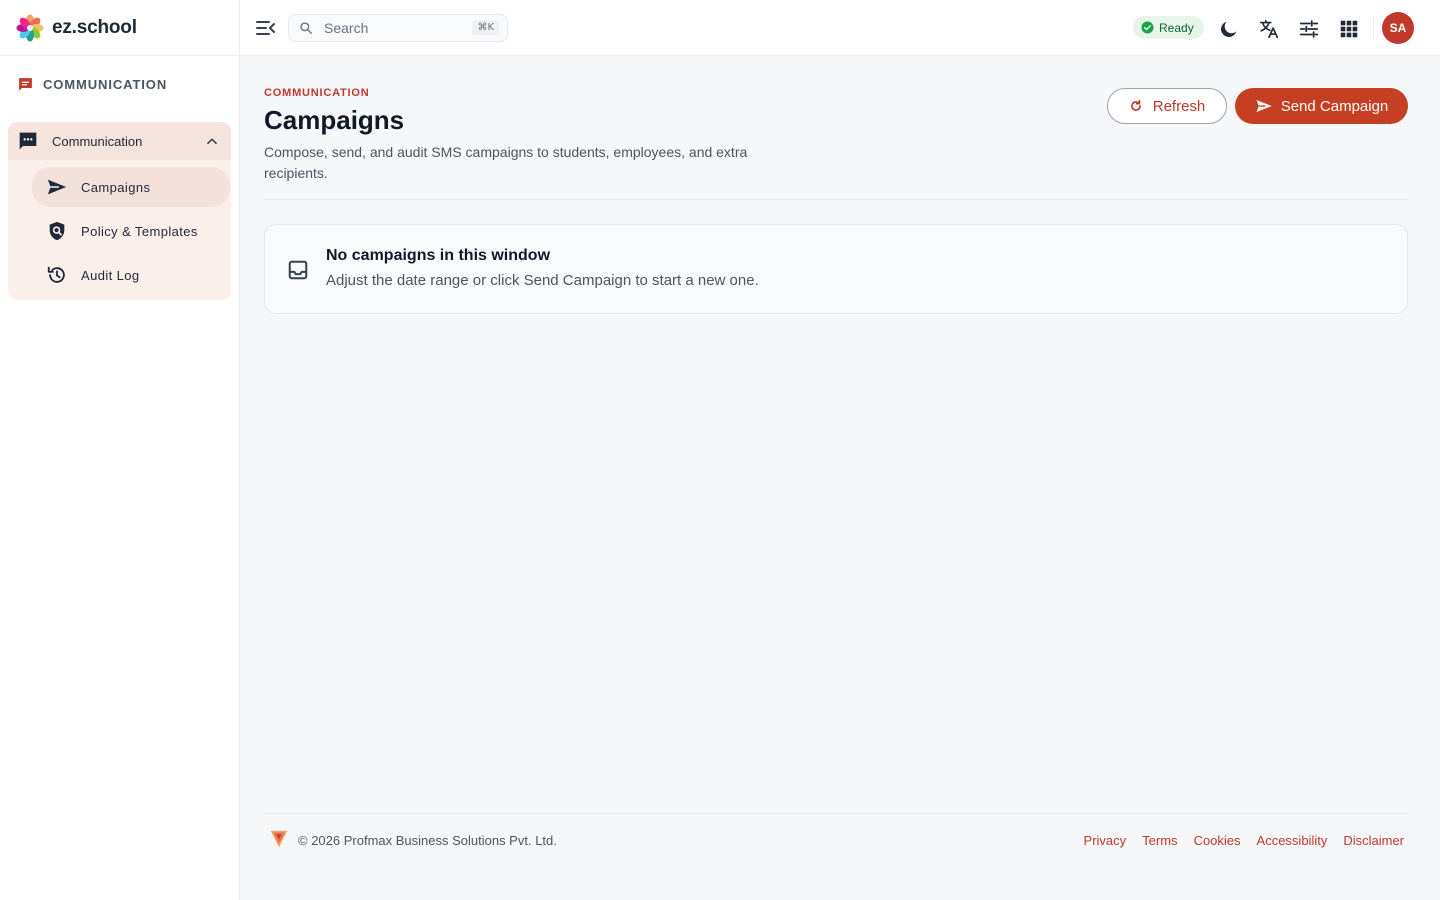 Image resolution: width=1440 pixels, height=900 pixels. Describe the element at coordinates (1292, 840) in the screenshot. I see `footer-link-accessibility: Accessibility` at that location.